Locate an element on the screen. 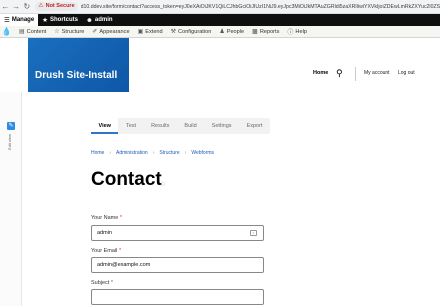 Image resolution: width=440 pixels, height=306 pixels. menu-item-content: ▤ Content is located at coordinates (32, 32).